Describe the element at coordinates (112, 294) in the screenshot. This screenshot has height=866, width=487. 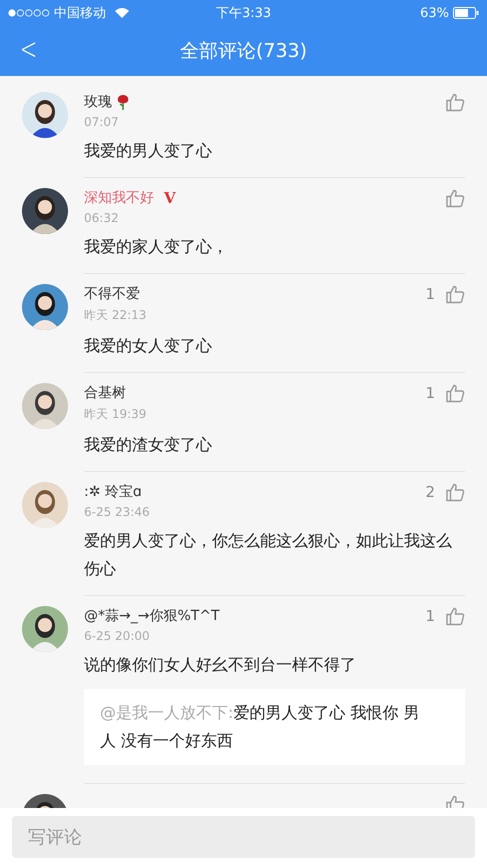
I see `user-name: 不得不爱` at that location.